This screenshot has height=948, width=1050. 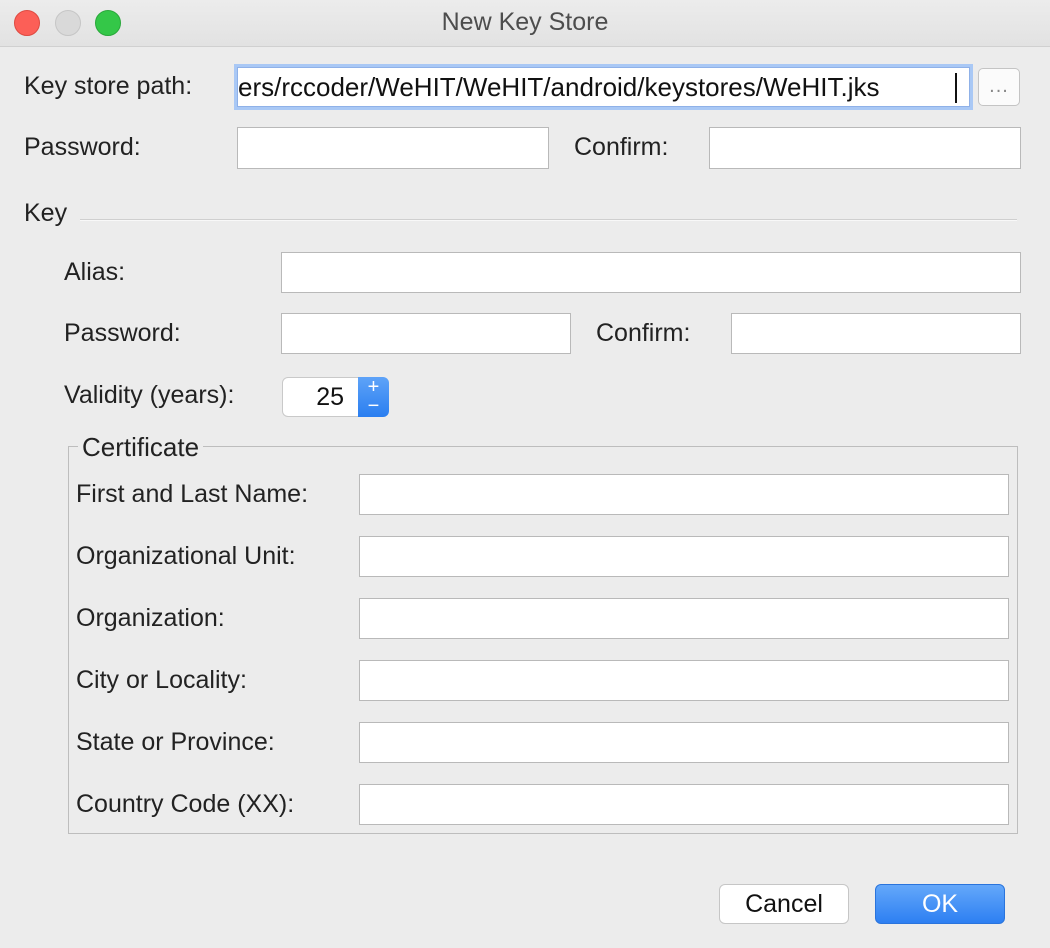 What do you see at coordinates (548, 220) in the screenshot?
I see `key-section-divider` at bounding box center [548, 220].